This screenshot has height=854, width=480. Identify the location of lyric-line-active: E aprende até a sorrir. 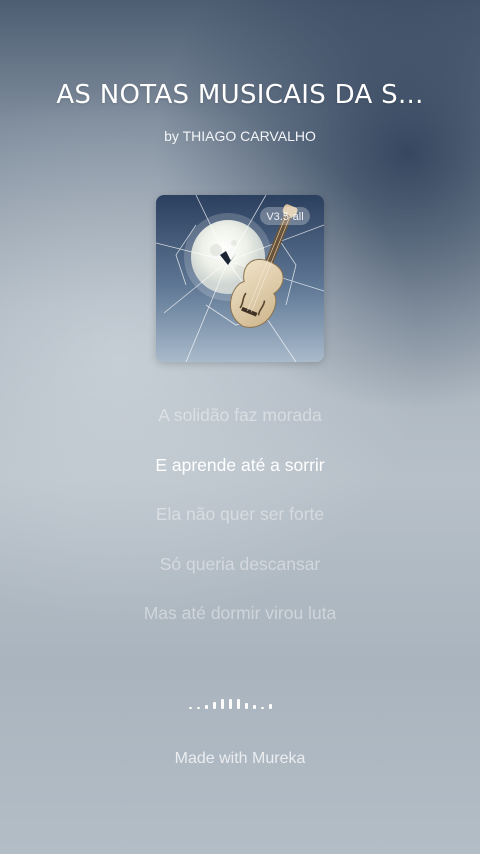
(240, 464).